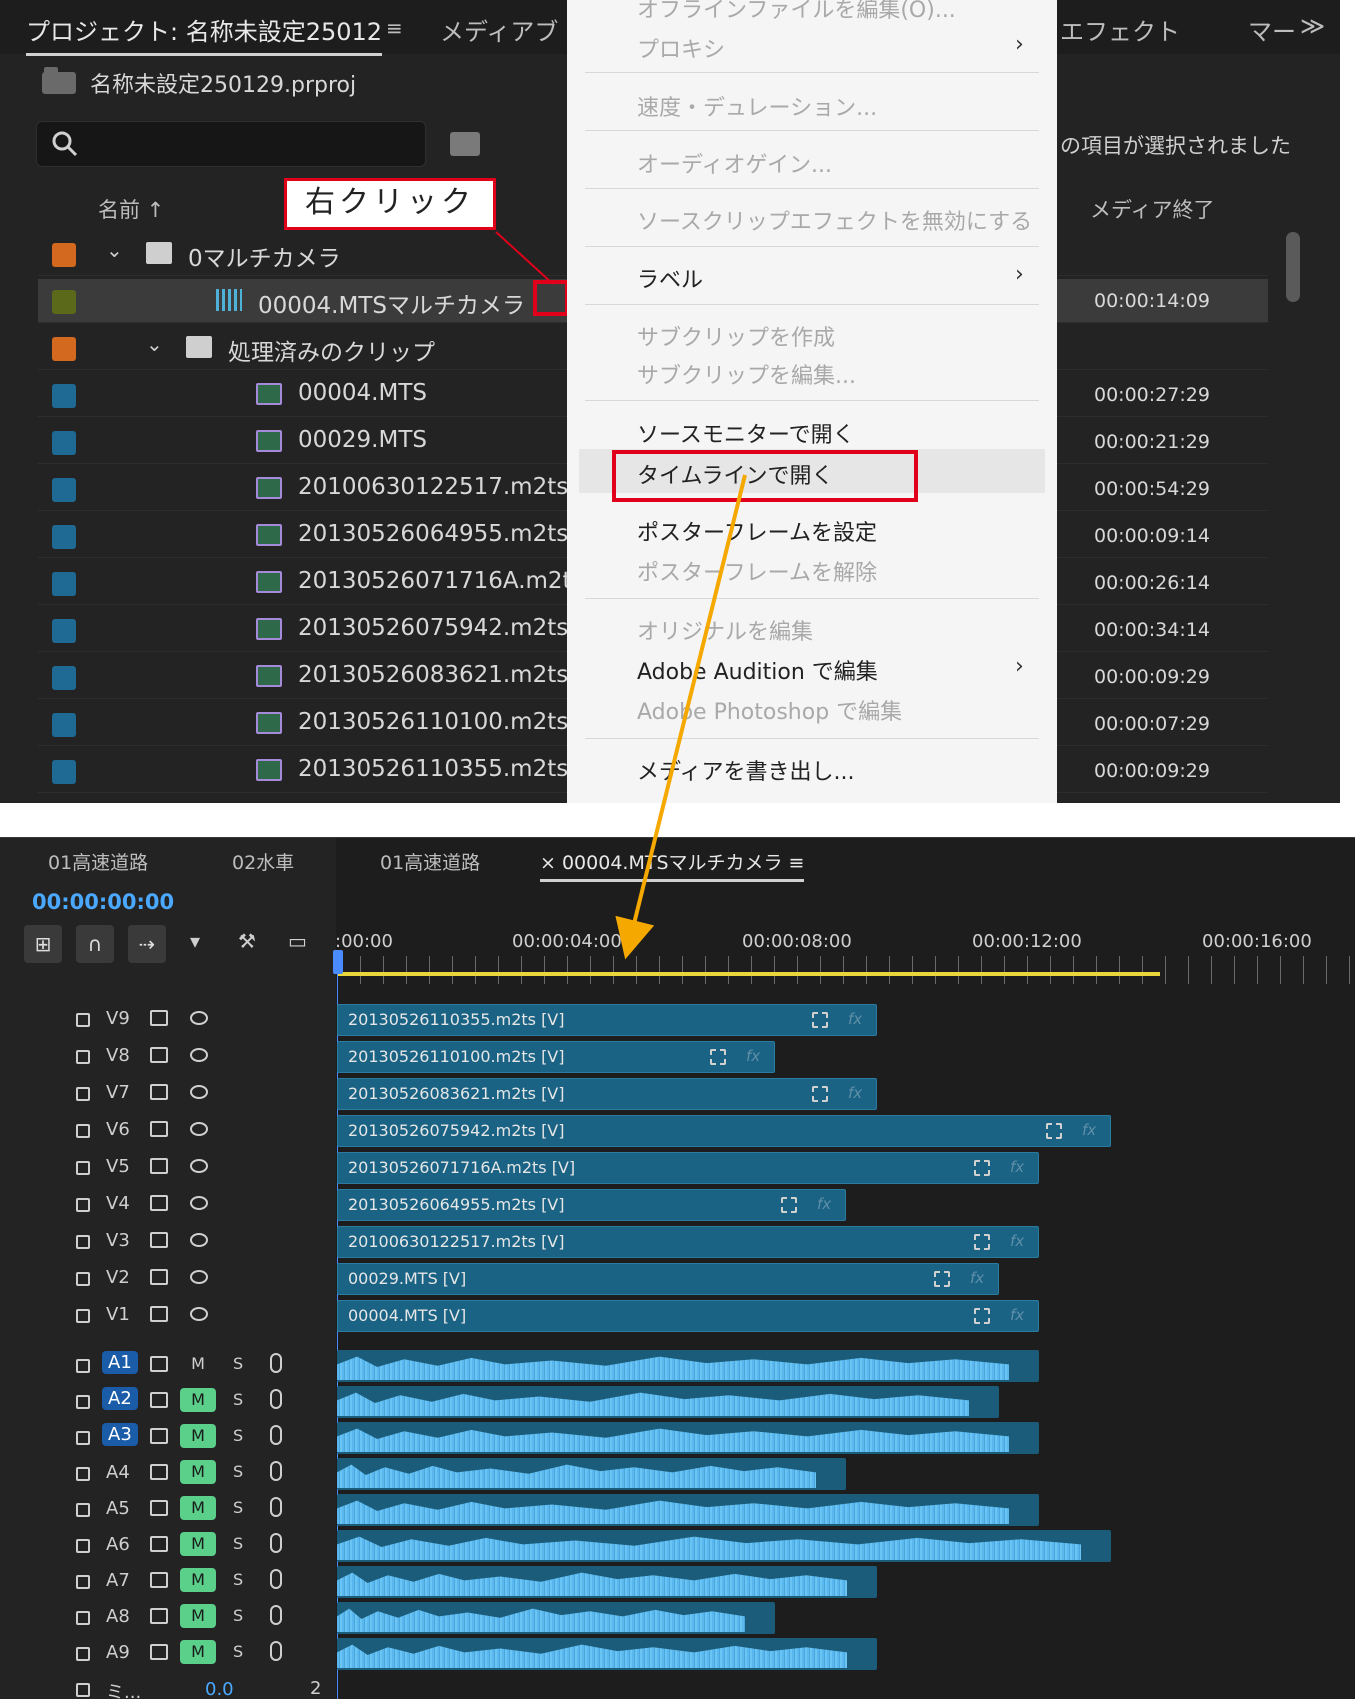  I want to click on playhead-handle, so click(338, 962).